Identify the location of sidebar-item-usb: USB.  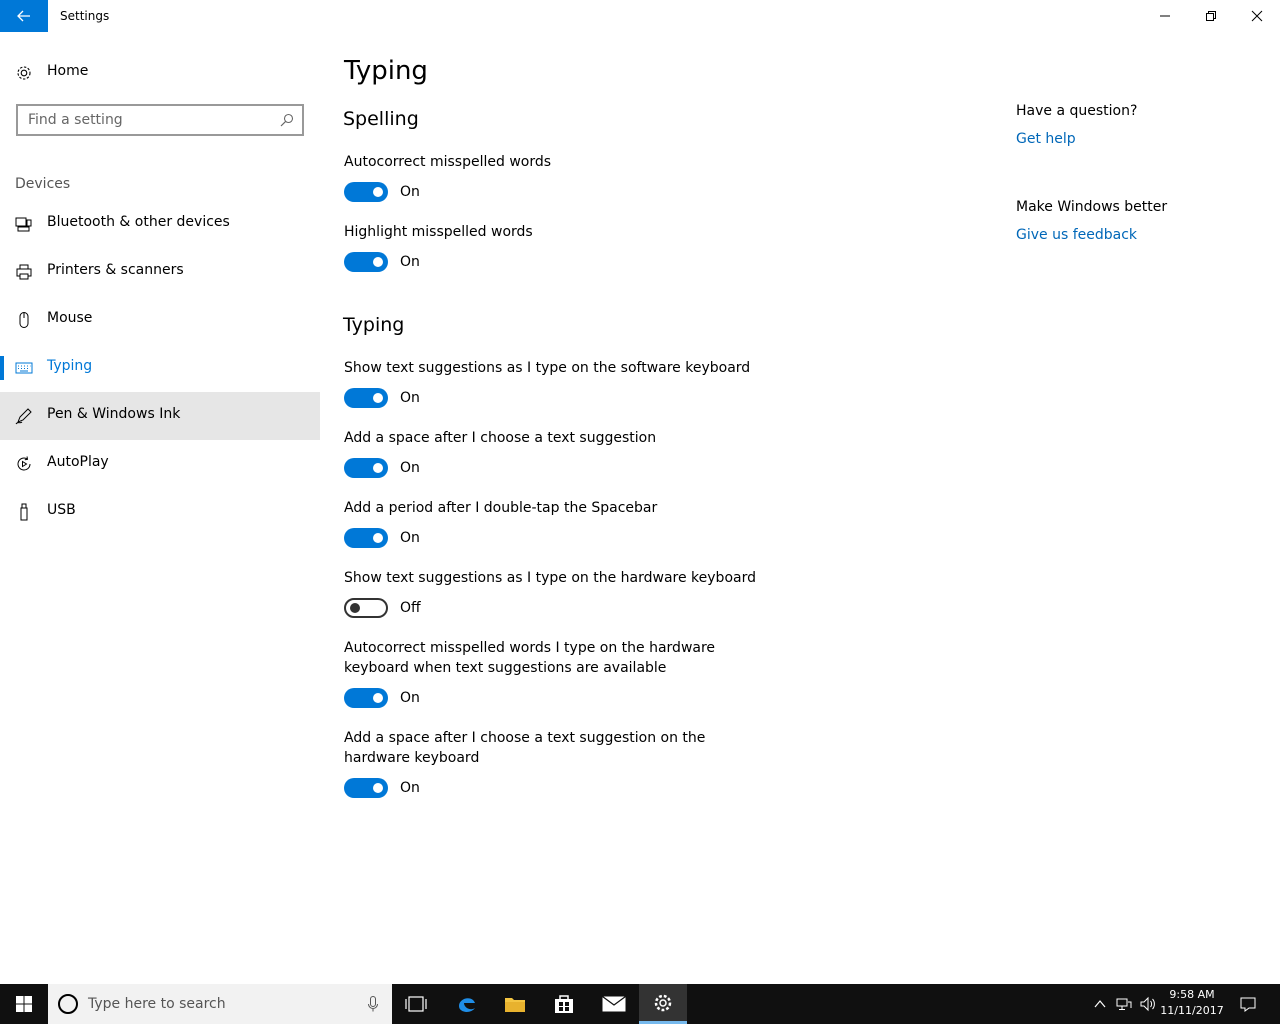
(160, 512).